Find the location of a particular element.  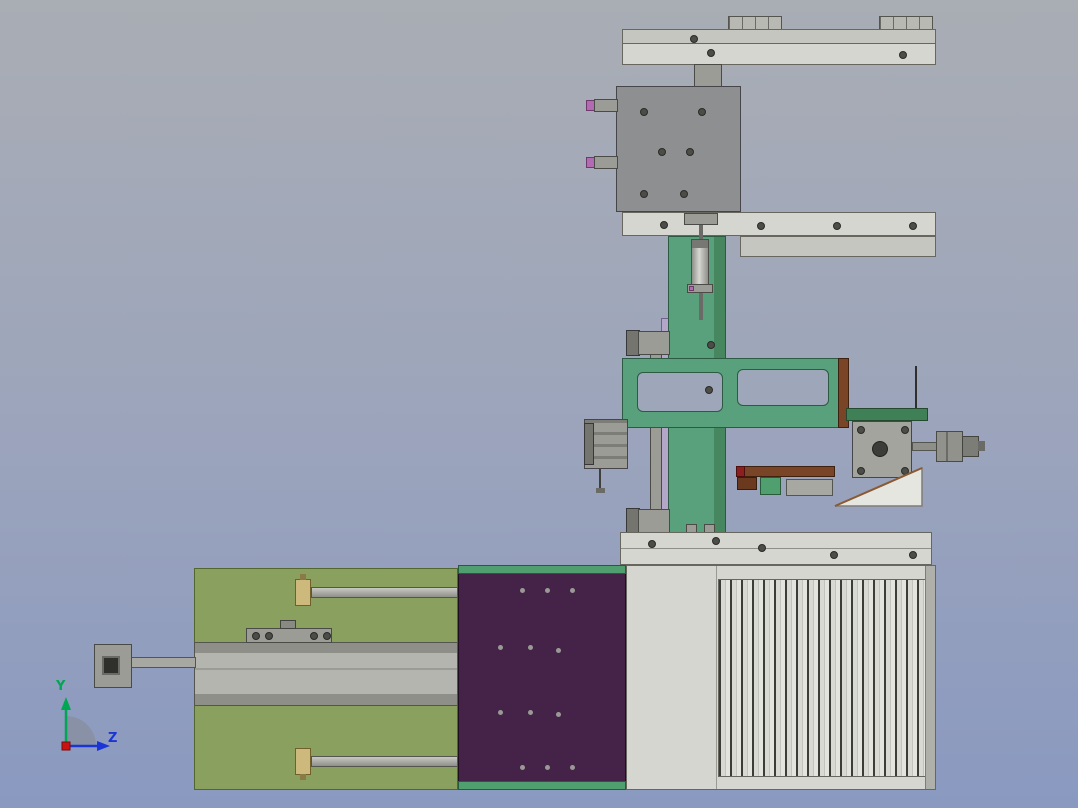

guide-rod-bottom-body is located at coordinates (654, 521).